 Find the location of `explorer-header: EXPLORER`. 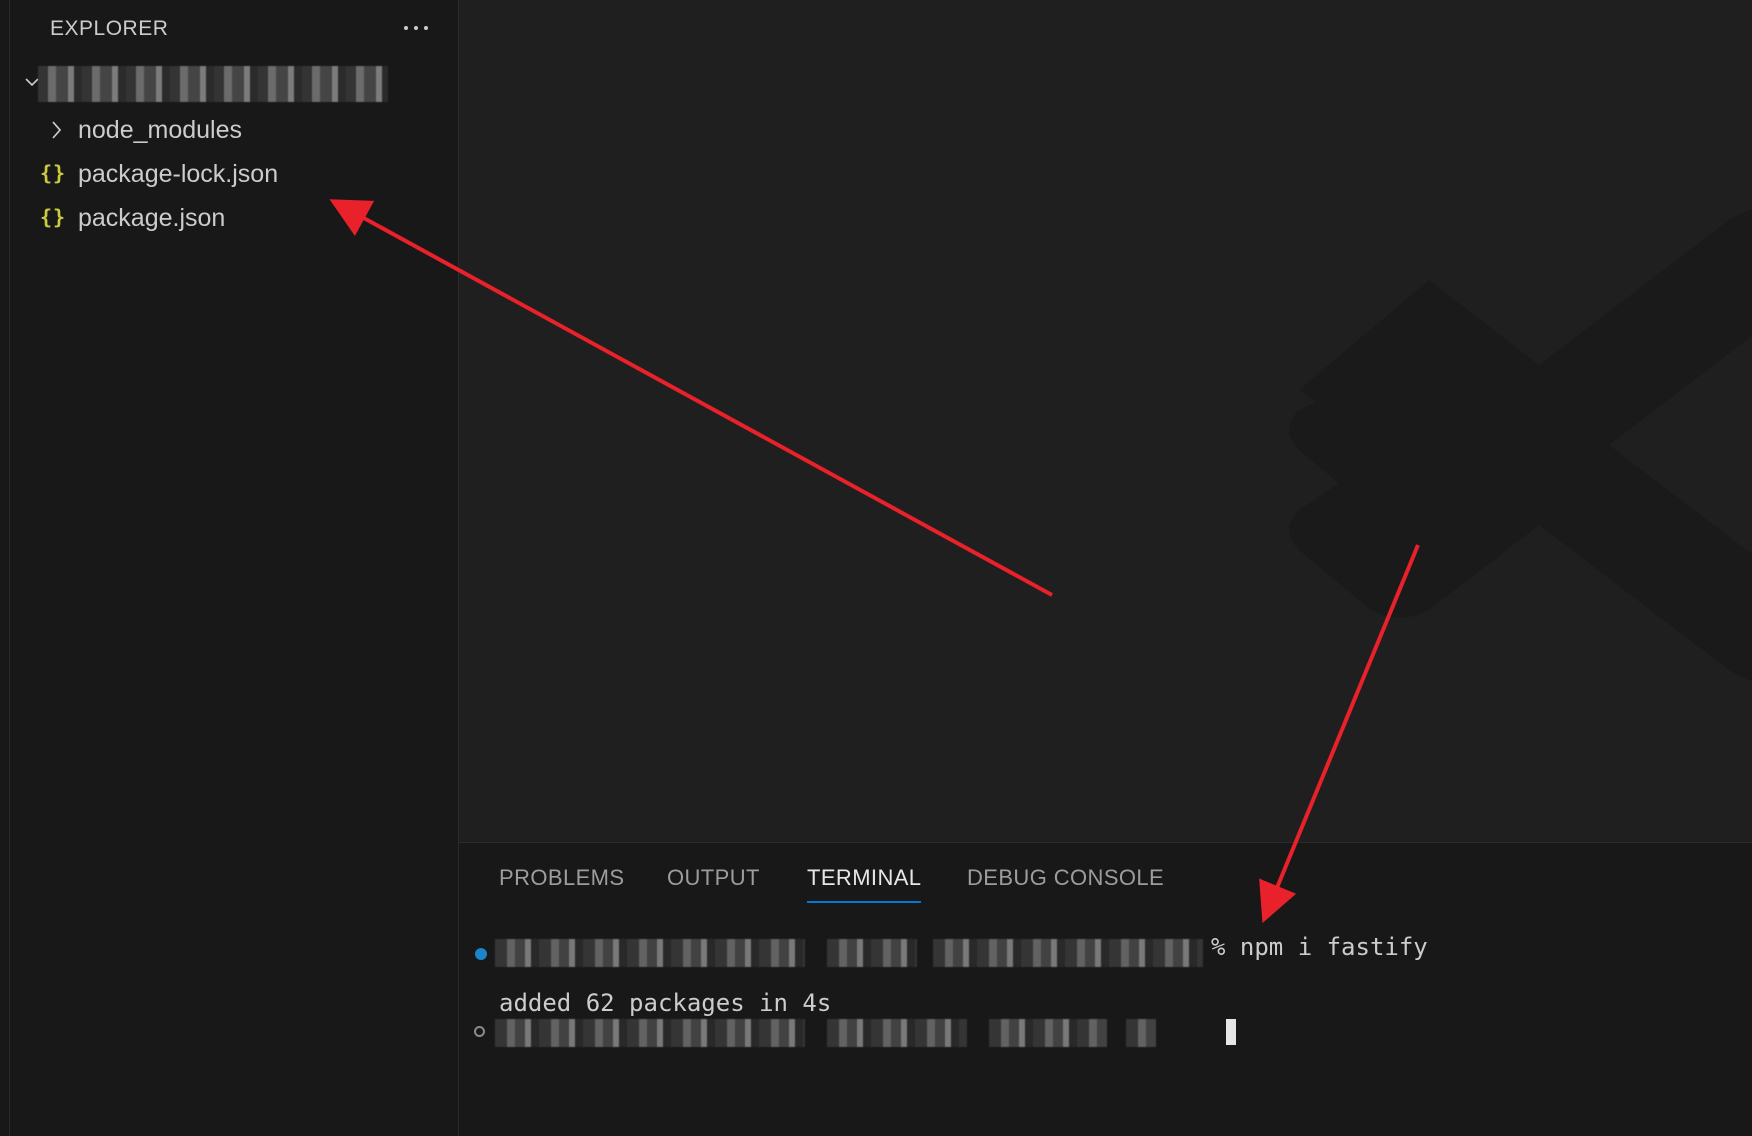

explorer-header: EXPLORER is located at coordinates (234, 30).